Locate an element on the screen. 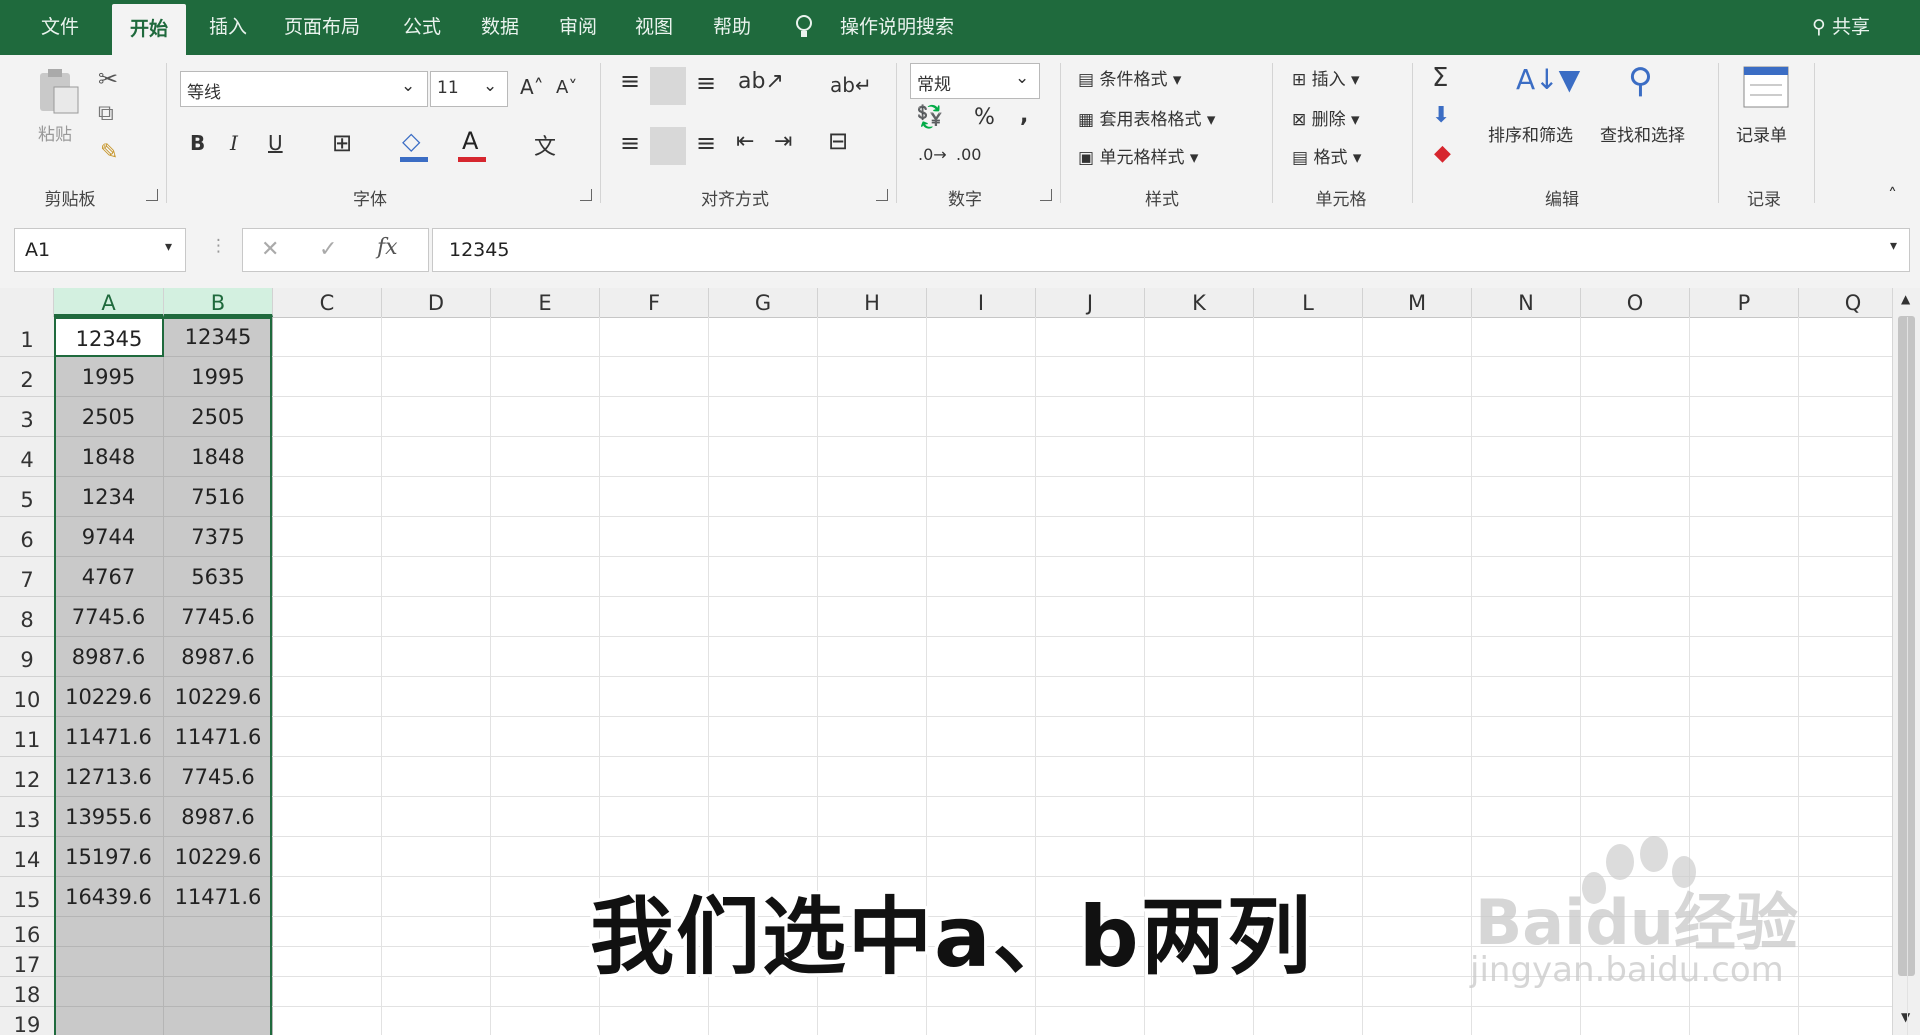  name-box: A1 ▾ is located at coordinates (100, 250).